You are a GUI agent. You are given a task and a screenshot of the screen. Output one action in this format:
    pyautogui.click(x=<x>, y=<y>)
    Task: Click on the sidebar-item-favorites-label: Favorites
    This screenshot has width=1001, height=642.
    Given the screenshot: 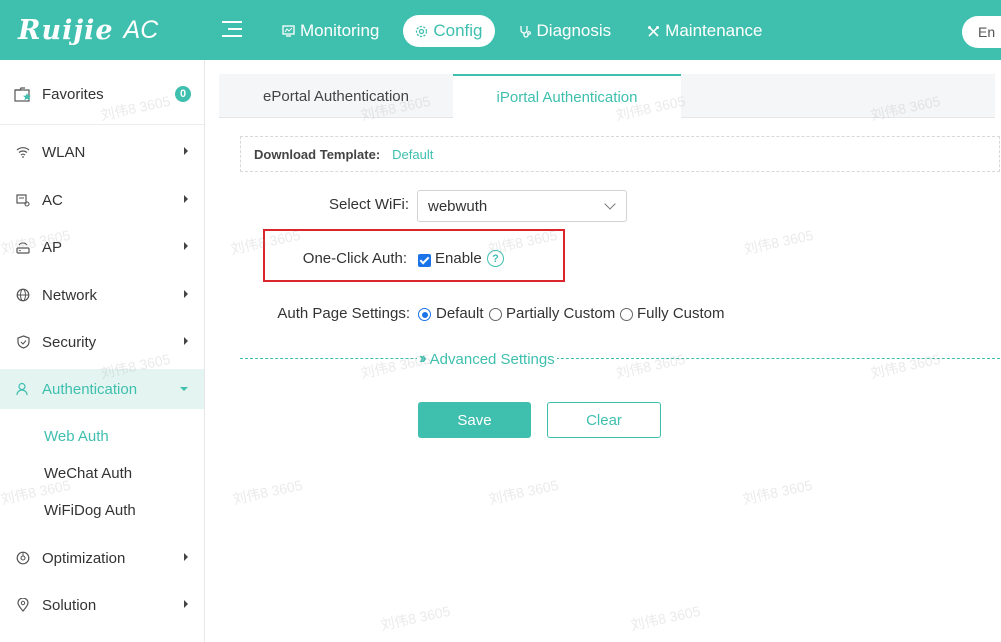 What is the action you would take?
    pyautogui.click(x=73, y=94)
    